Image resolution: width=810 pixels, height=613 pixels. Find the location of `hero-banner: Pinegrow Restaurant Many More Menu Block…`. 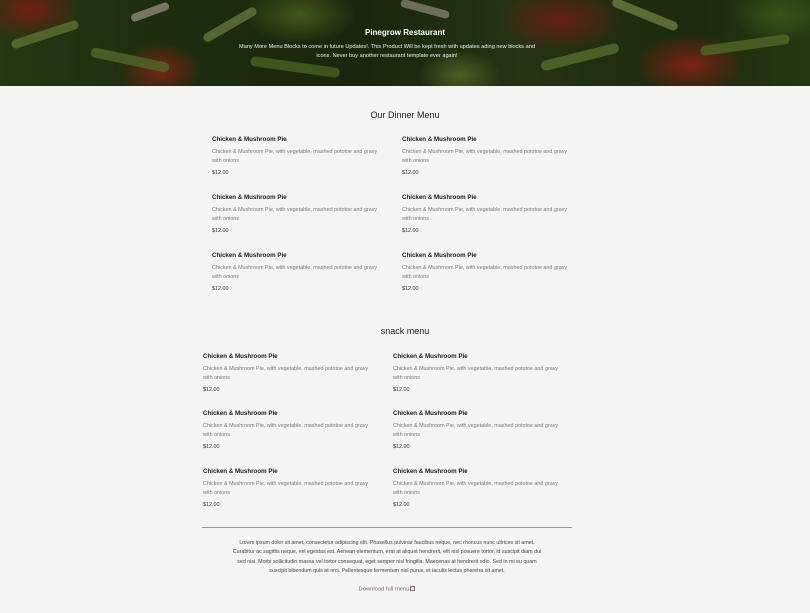

hero-banner: Pinegrow Restaurant Many More Menu Block… is located at coordinates (405, 43).